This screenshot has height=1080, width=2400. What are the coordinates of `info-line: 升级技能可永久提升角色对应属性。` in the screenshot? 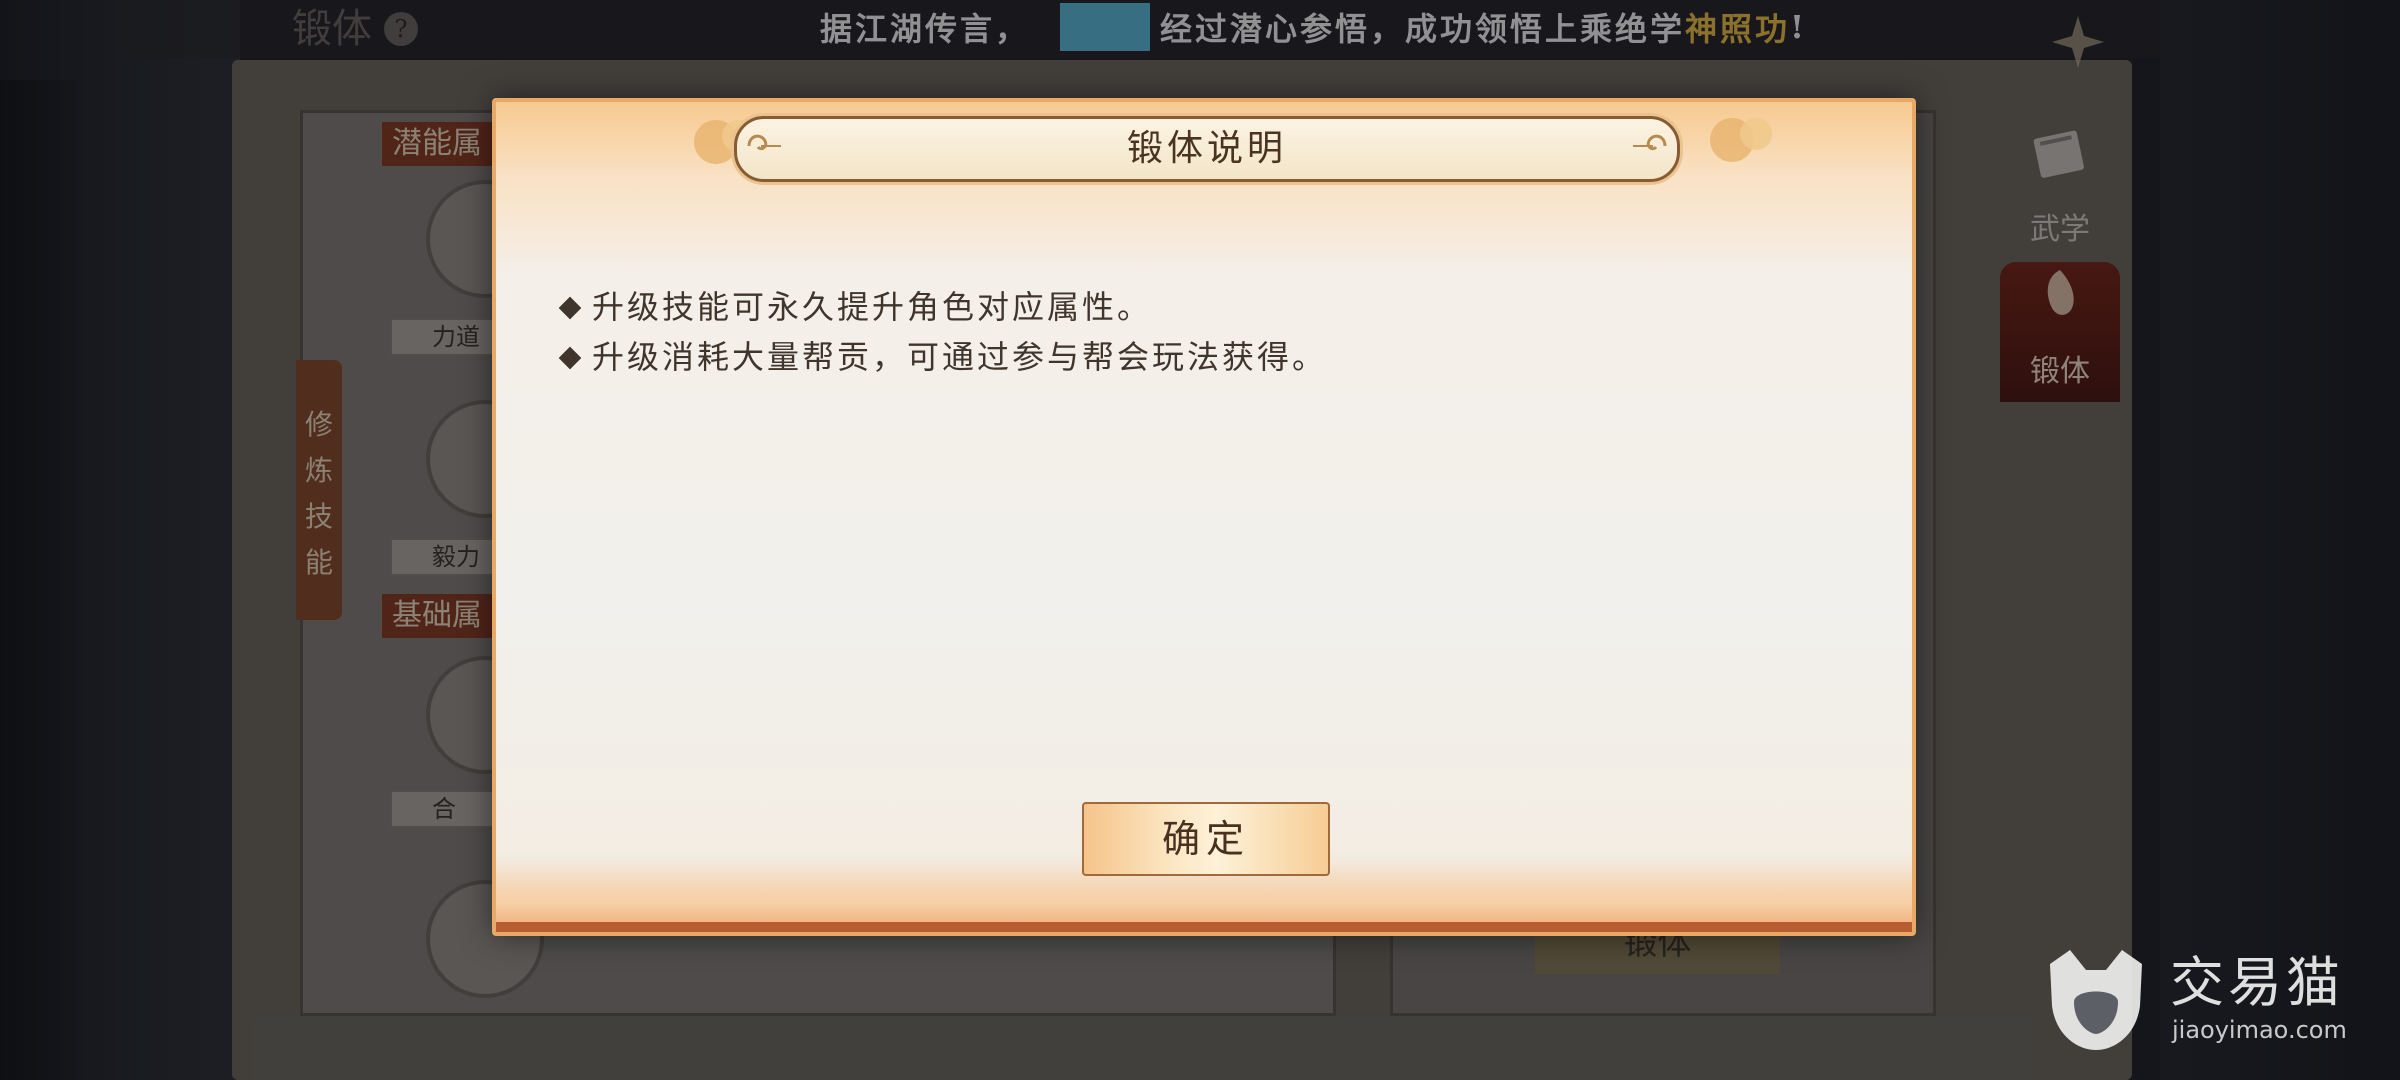 It's located at (1196, 307).